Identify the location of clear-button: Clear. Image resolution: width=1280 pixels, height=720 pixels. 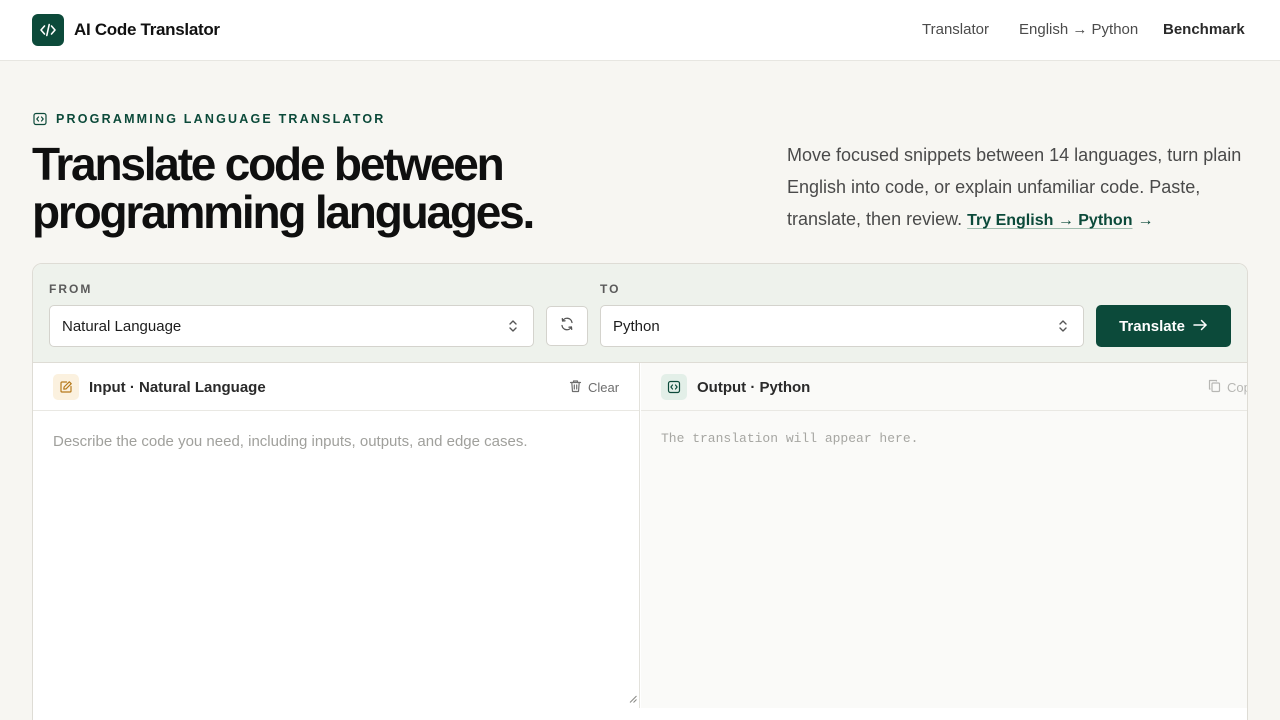
(594, 387).